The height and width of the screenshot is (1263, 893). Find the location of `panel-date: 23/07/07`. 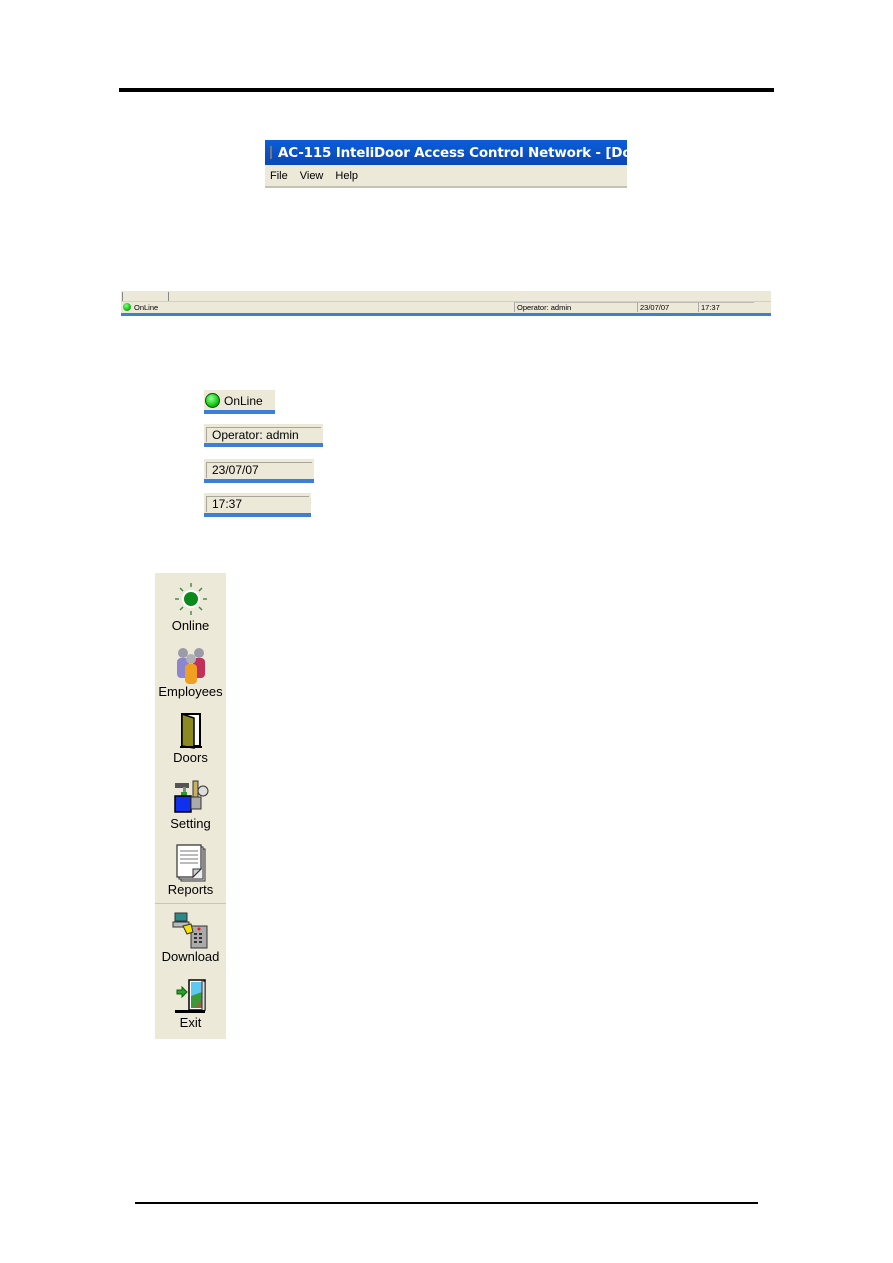

panel-date: 23/07/07 is located at coordinates (259, 471).